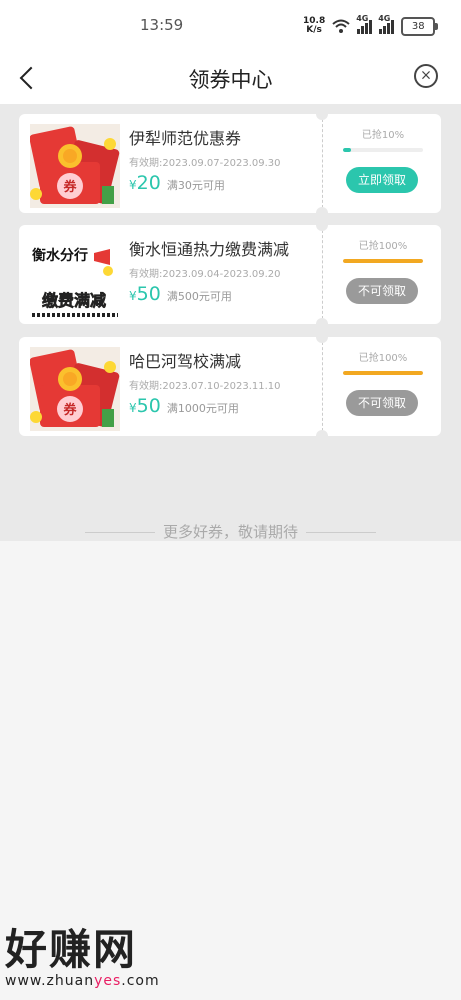 Image resolution: width=461 pixels, height=1000 pixels. What do you see at coordinates (148, 183) in the screenshot?
I see `coupon-amount: 20` at bounding box center [148, 183].